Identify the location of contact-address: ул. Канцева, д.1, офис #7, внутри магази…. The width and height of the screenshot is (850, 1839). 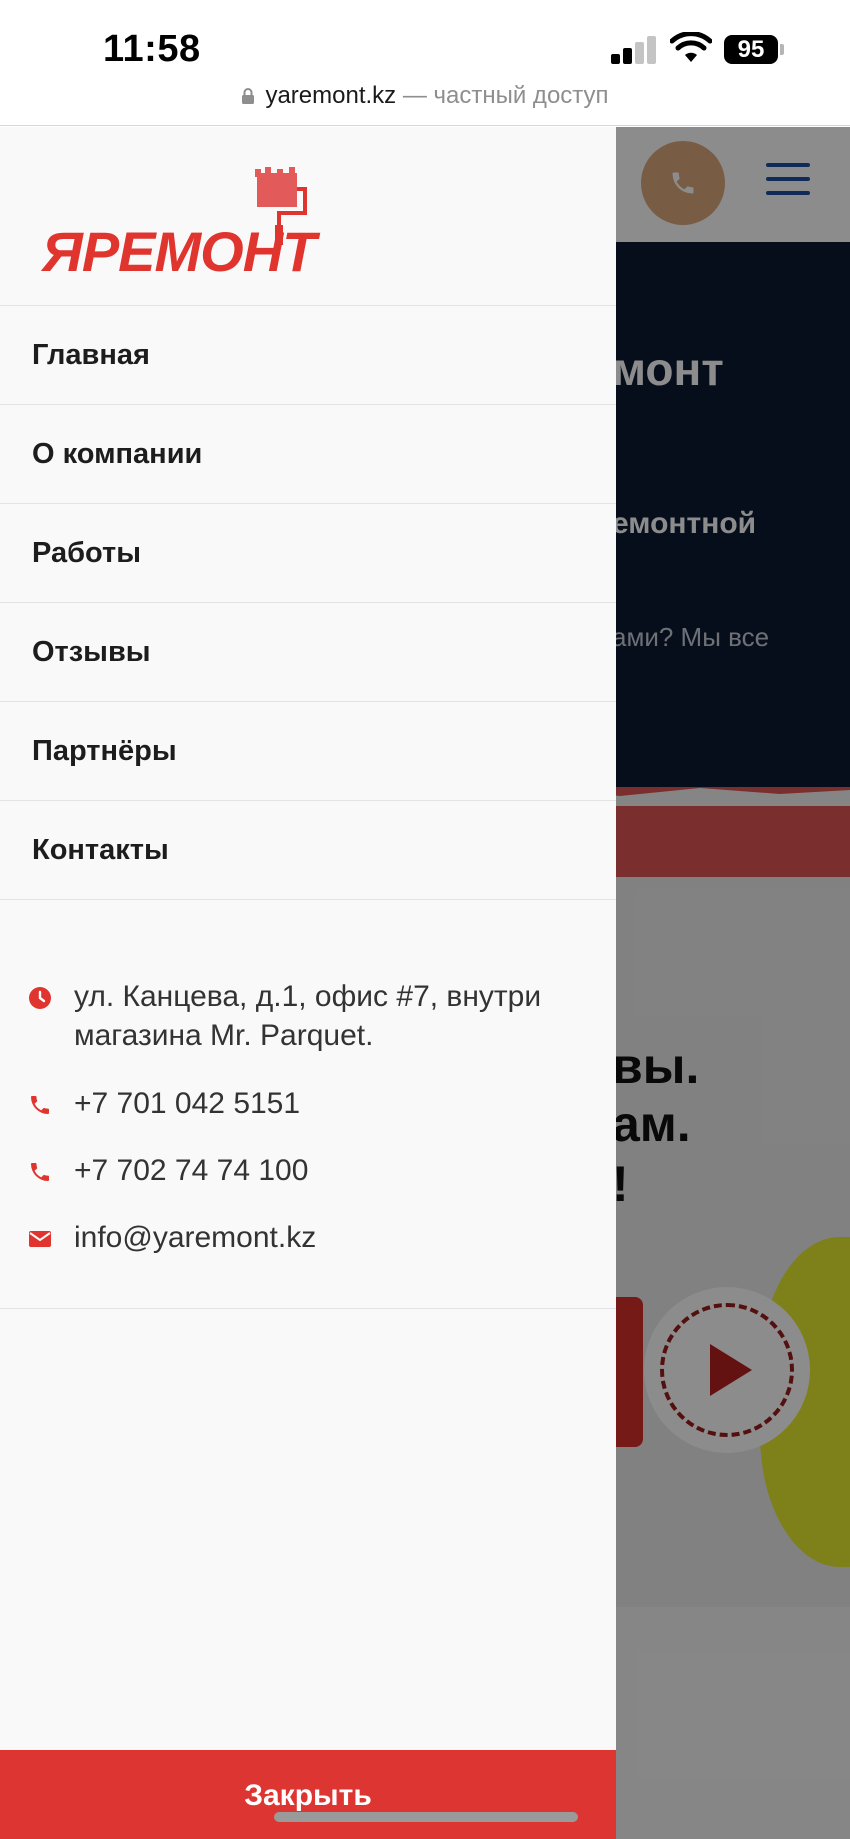
(308, 1016).